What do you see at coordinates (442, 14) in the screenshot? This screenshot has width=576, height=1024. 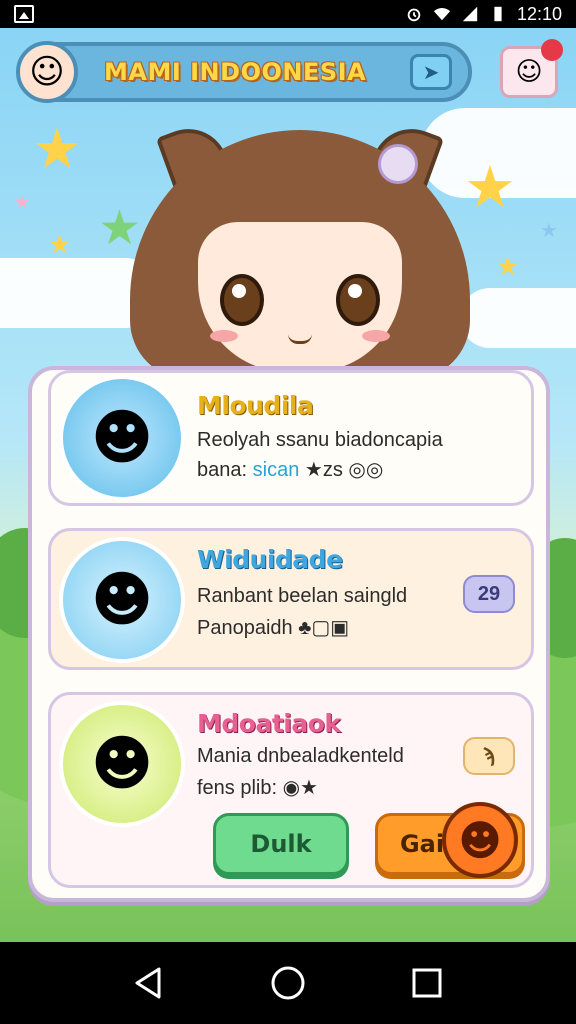 I see `wifi-icon` at bounding box center [442, 14].